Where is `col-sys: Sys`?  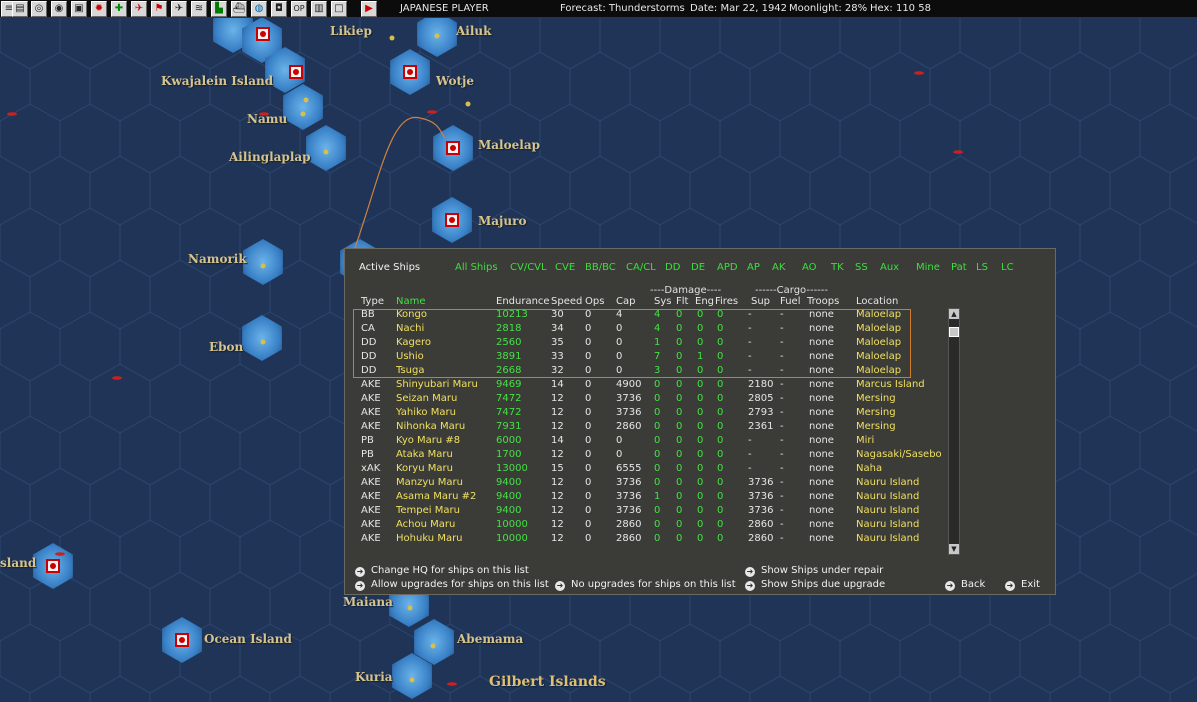 col-sys: Sys is located at coordinates (662, 301).